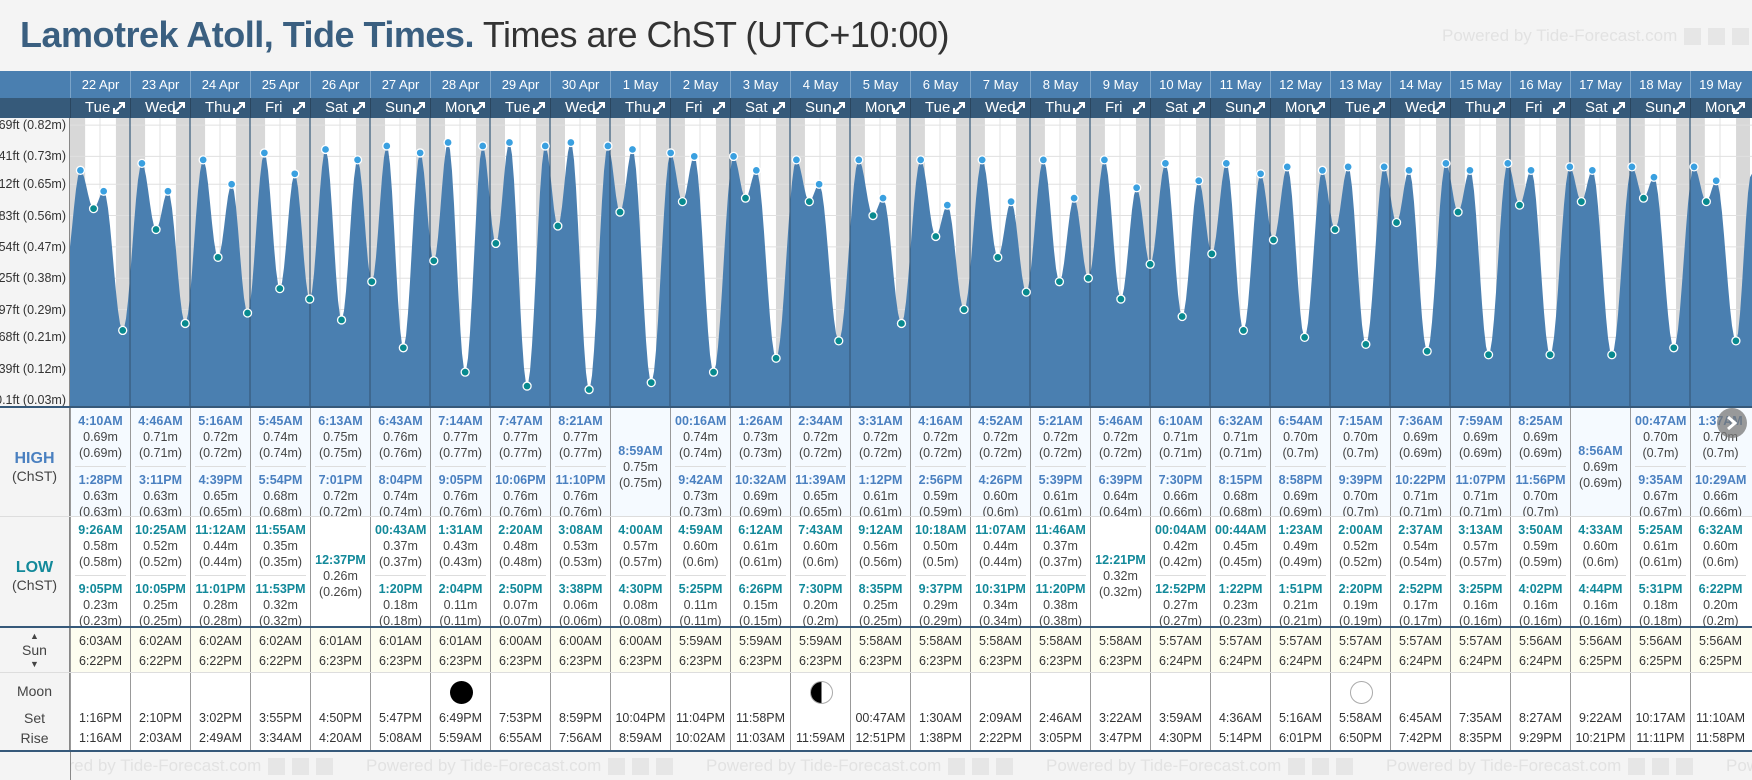  Describe the element at coordinates (1420, 711) in the screenshot. I see `moon-cell: 6:45AM 7:42PM` at that location.